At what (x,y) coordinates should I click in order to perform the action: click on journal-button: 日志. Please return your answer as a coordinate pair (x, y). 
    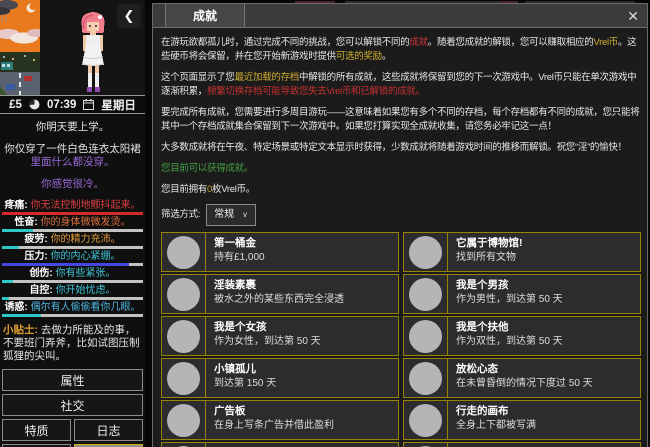
    Looking at the image, I should click on (108, 430).